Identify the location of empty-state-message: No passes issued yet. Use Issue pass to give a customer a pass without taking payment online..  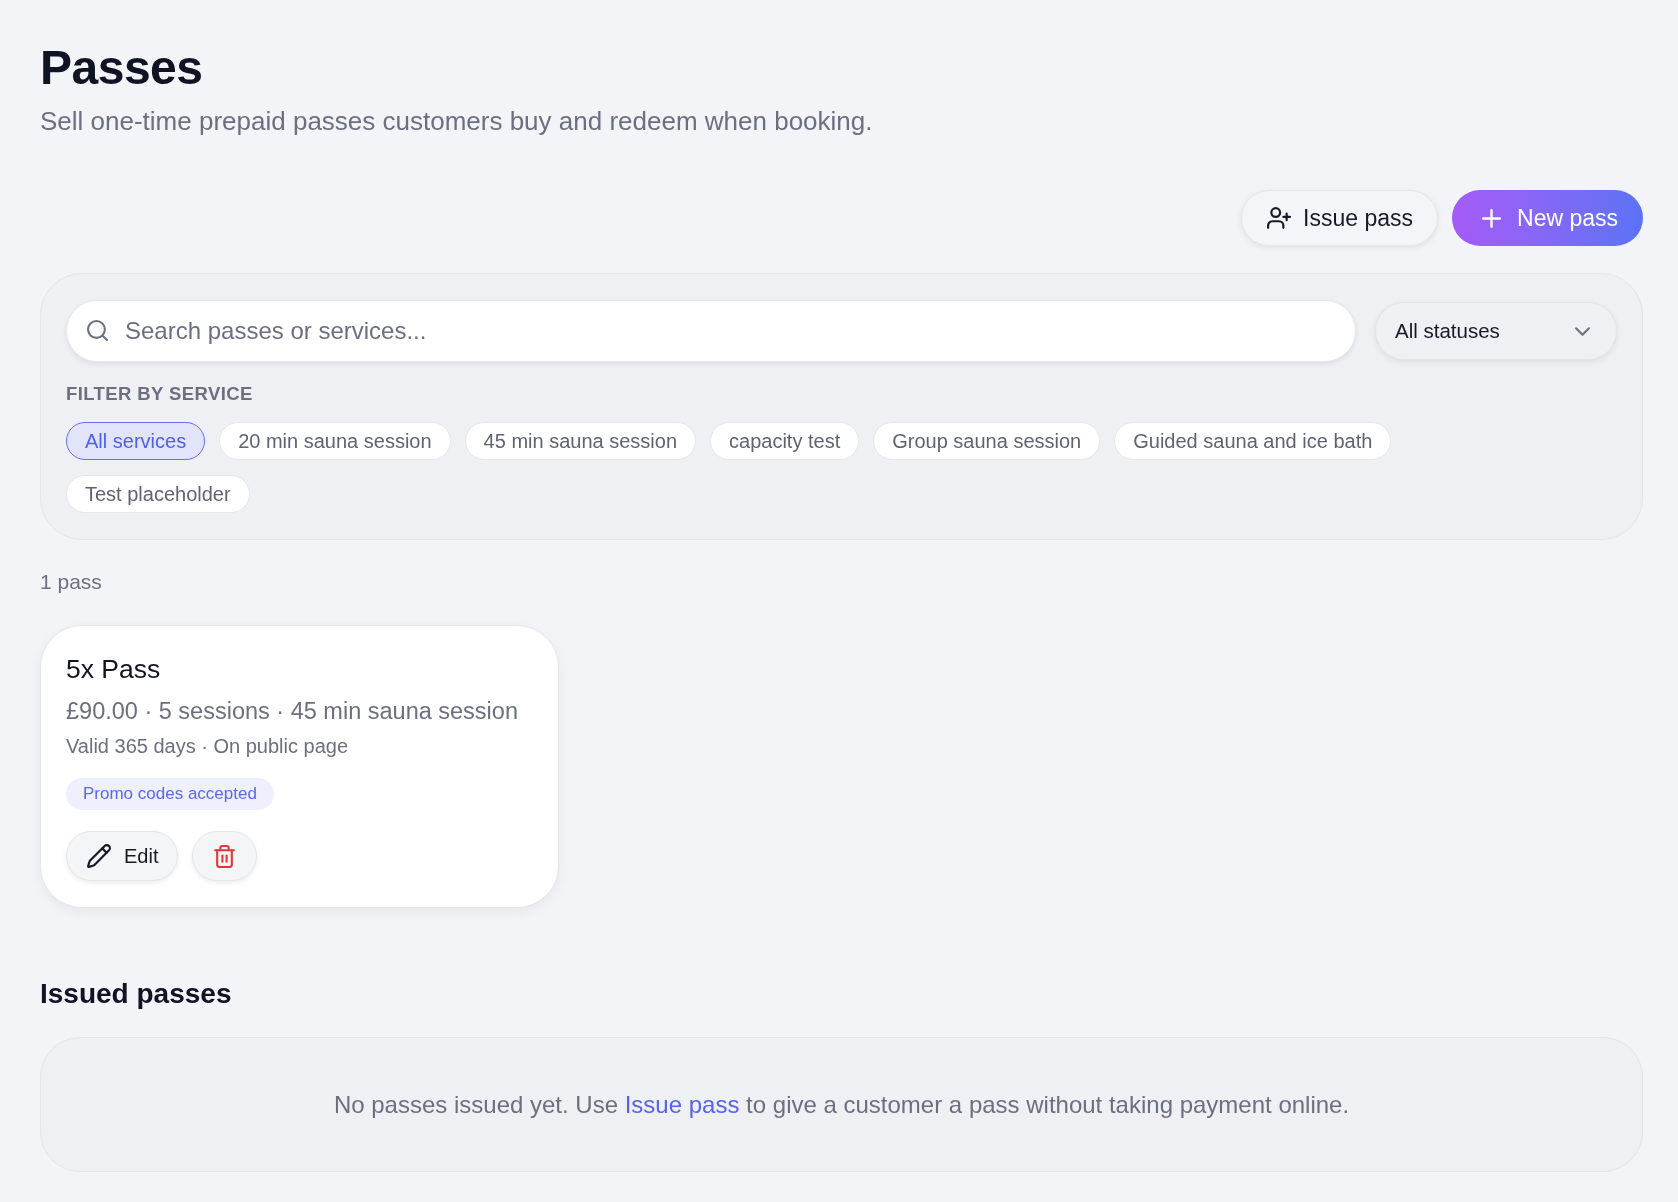
(841, 1104).